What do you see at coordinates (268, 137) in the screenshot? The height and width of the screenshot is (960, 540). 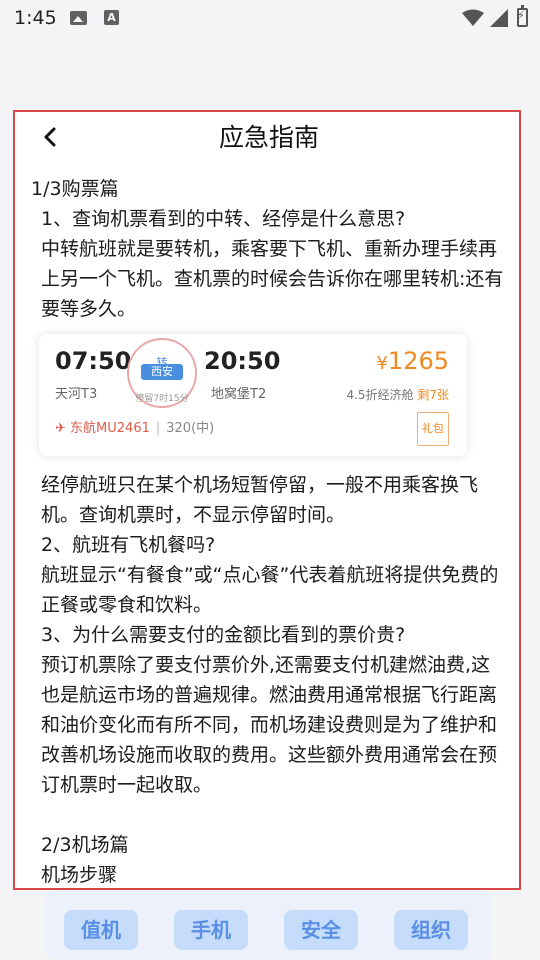 I see `page-title: 应急指南` at bounding box center [268, 137].